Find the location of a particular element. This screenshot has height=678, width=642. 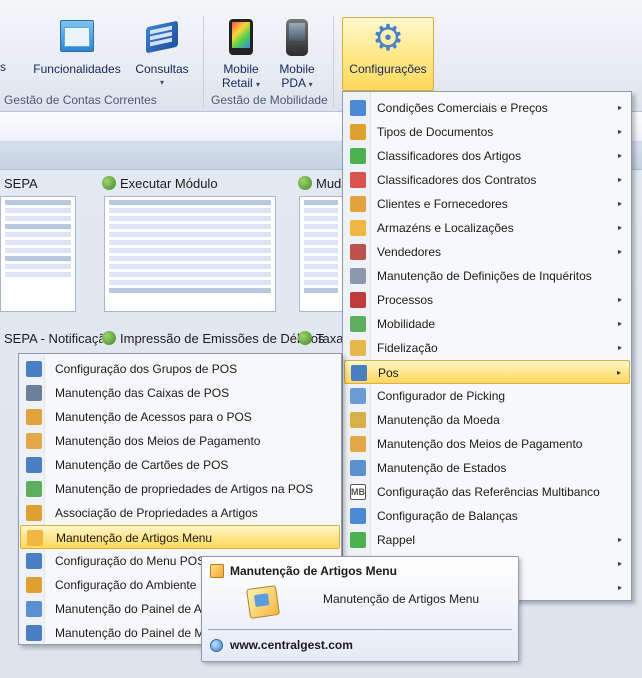

menu-item-label: Fidelização is located at coordinates (407, 348).